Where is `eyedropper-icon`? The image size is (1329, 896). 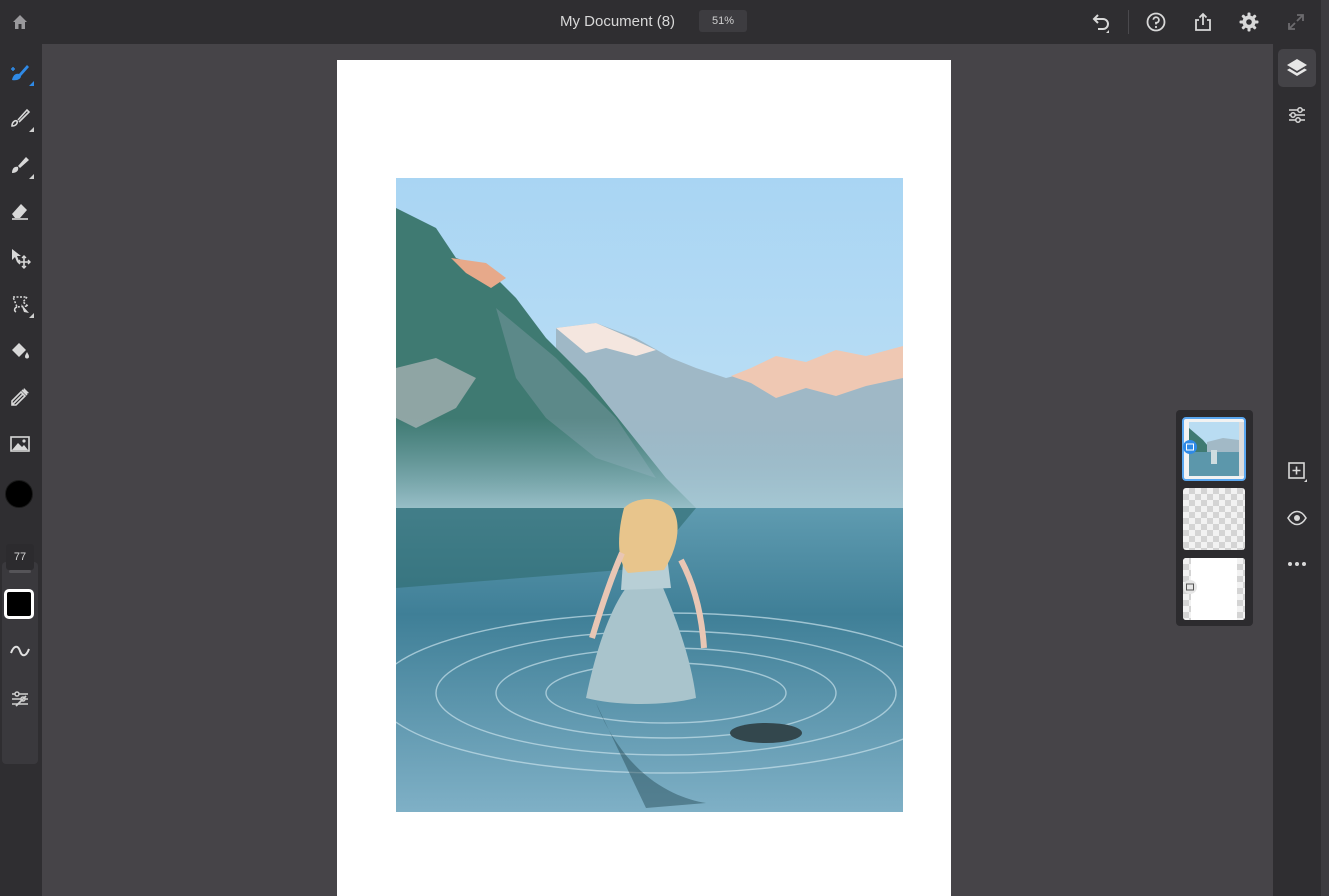 eyedropper-icon is located at coordinates (20, 397).